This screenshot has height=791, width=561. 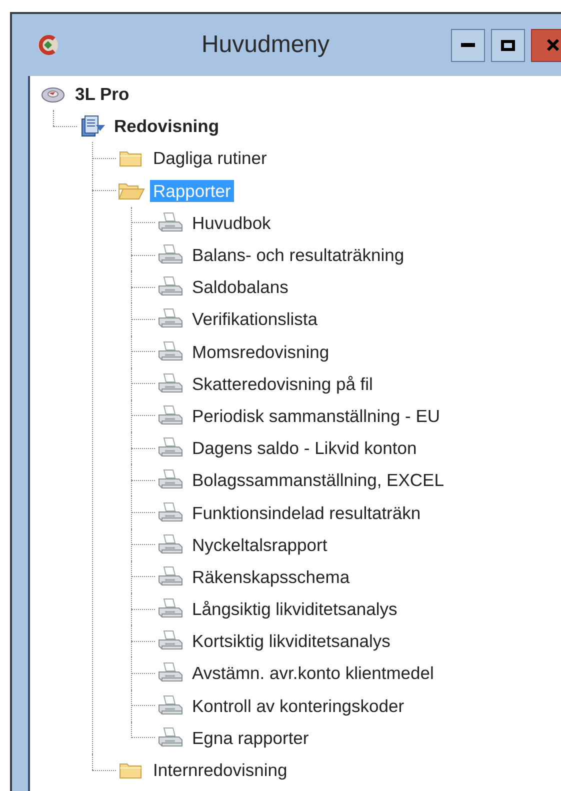 I want to click on tree-item: Nyckeltalsrapport, so click(x=259, y=545).